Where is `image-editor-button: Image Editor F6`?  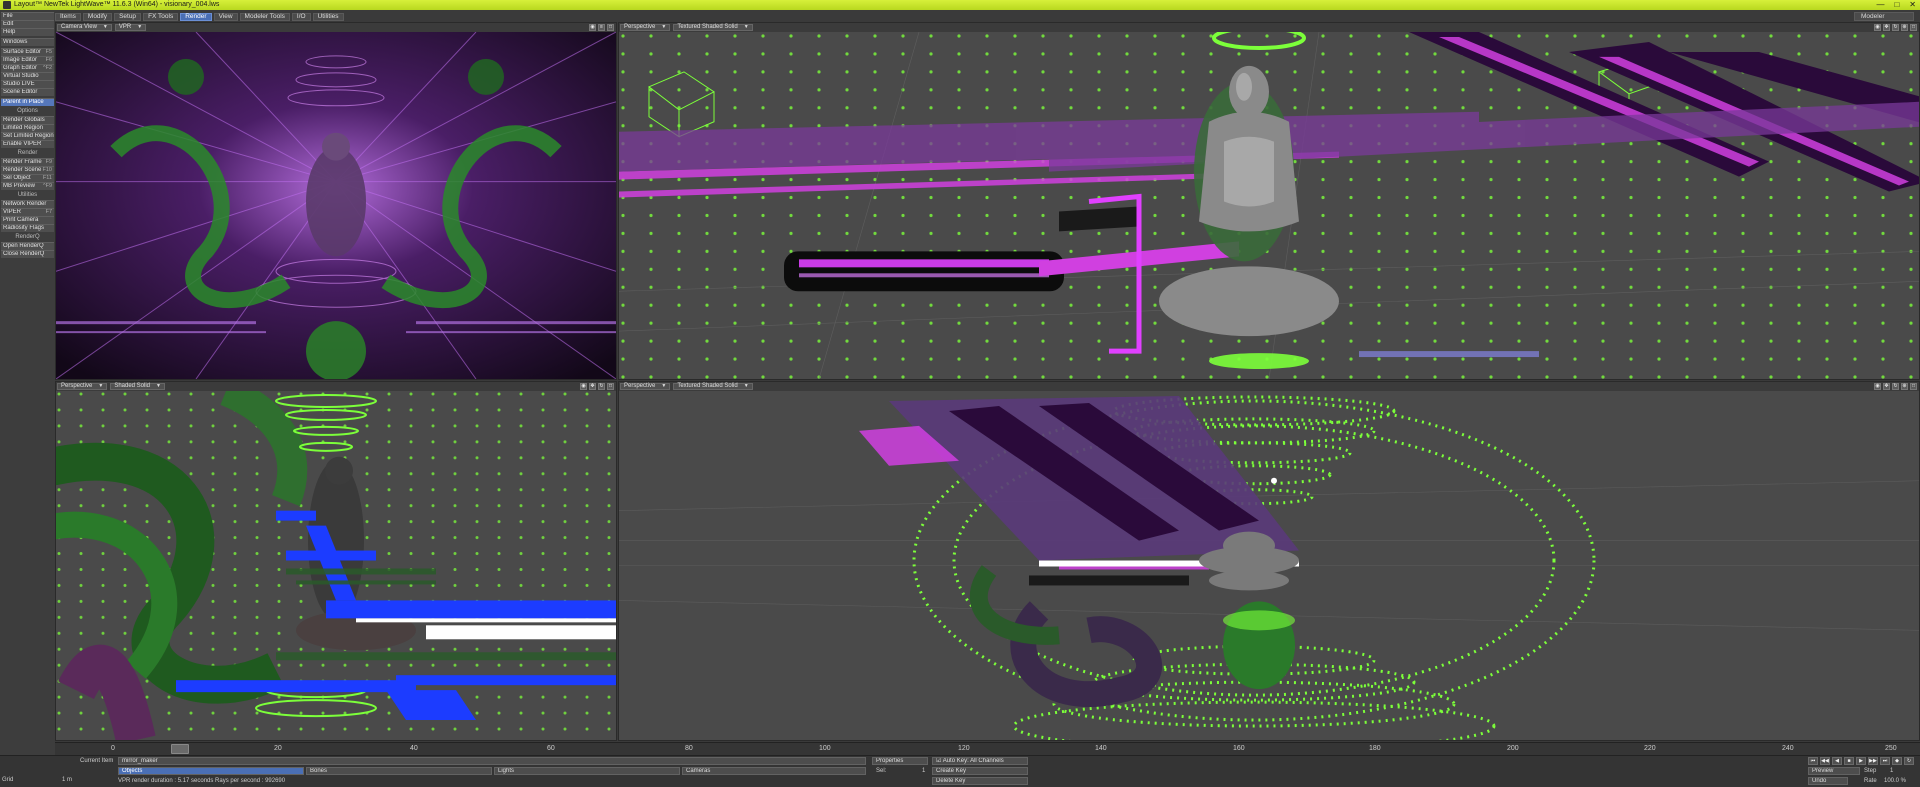 image-editor-button: Image Editor F6 is located at coordinates (27, 60).